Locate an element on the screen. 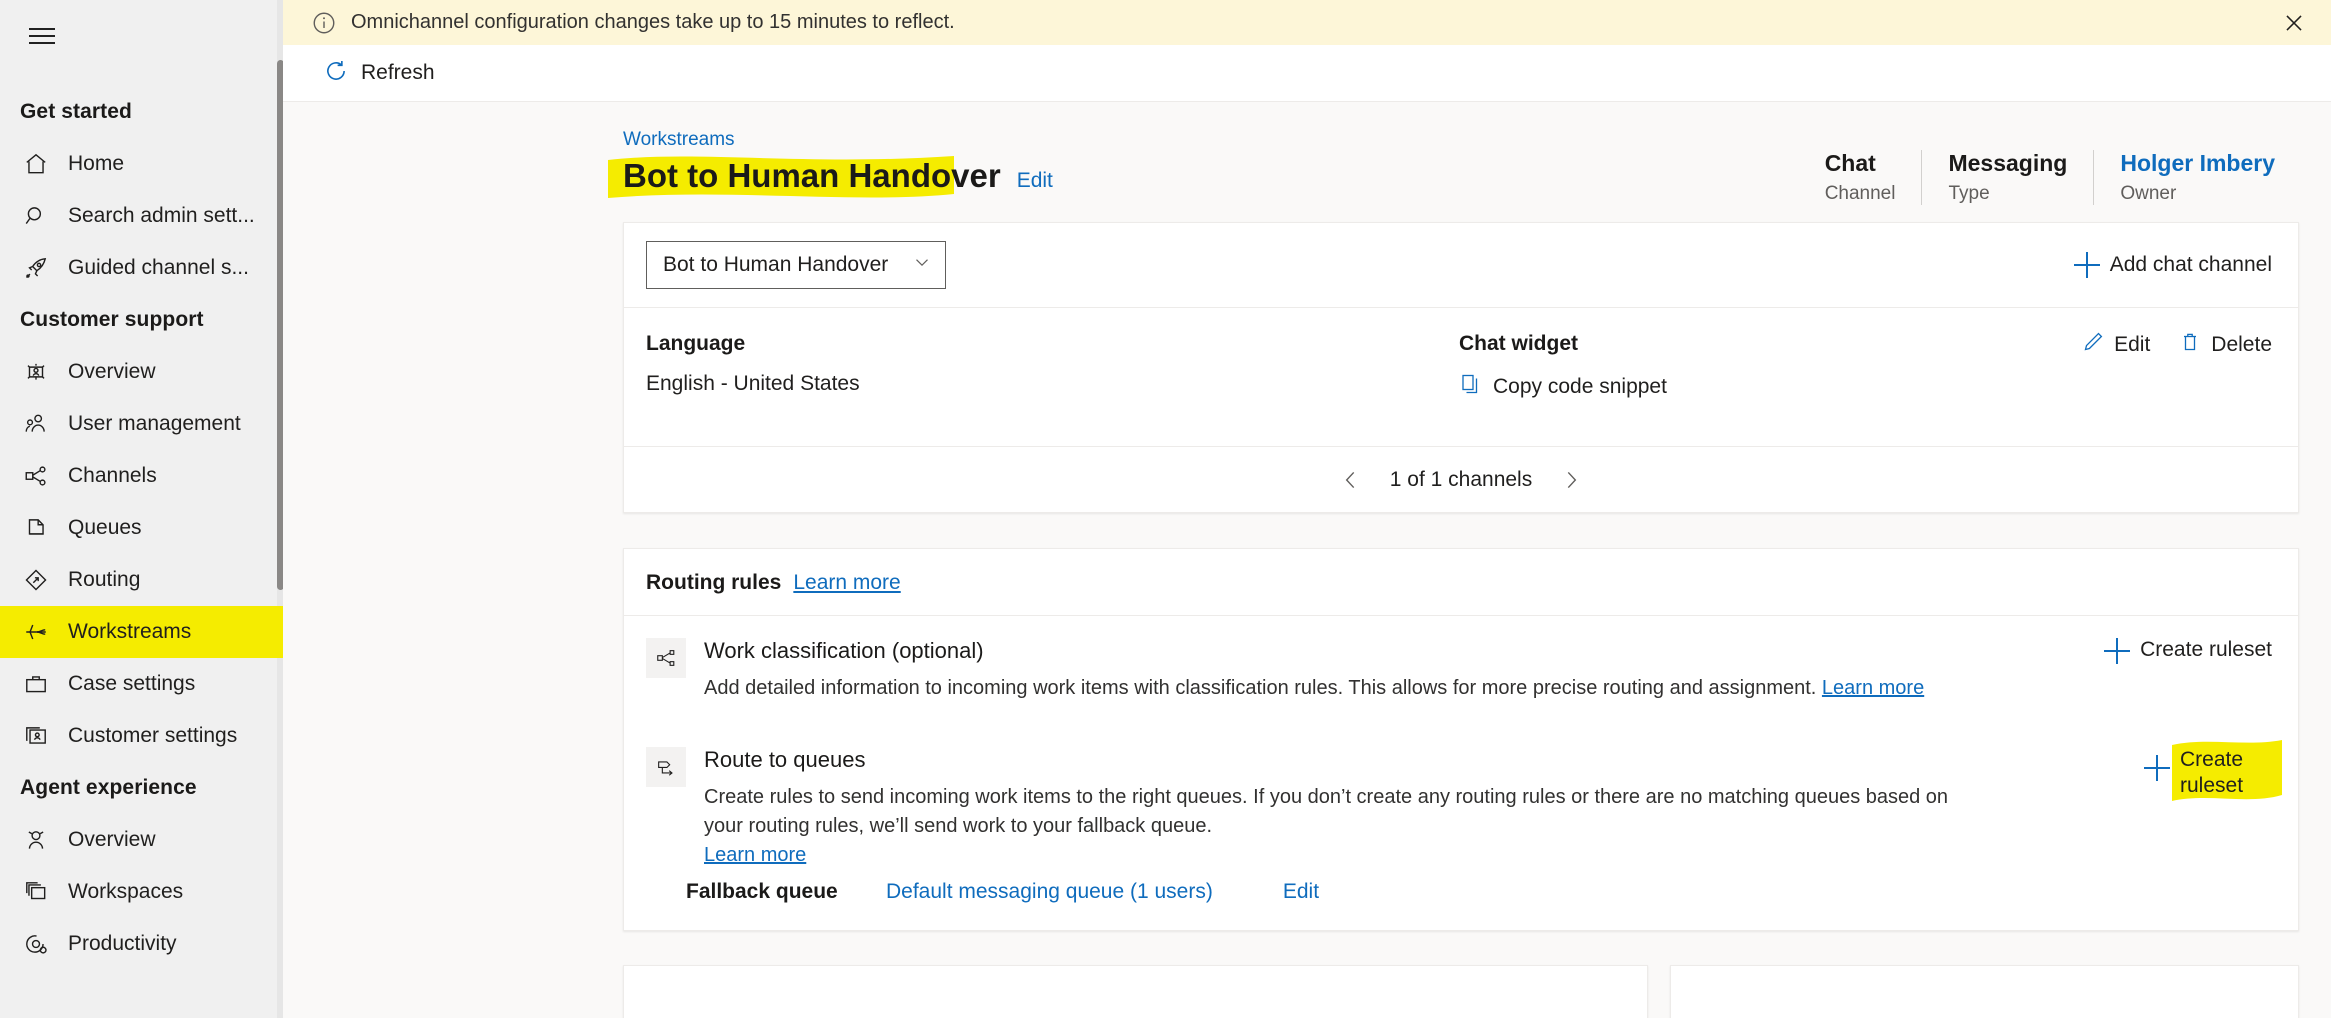 This screenshot has width=2331, height=1018. sidebar-group-title-customer-support: Customer support is located at coordinates (112, 319).